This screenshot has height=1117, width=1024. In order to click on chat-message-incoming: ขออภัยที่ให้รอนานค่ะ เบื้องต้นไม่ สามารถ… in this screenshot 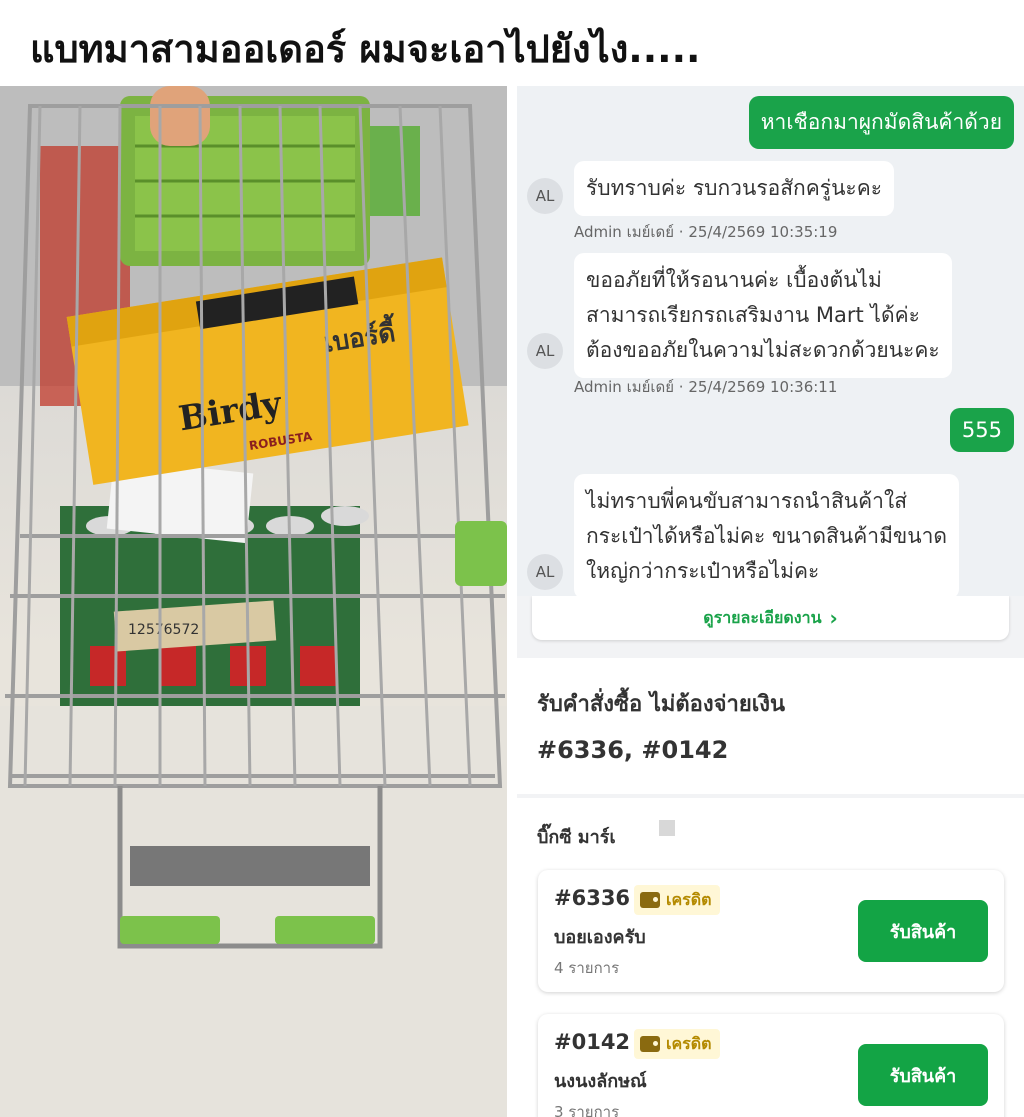, I will do `click(763, 315)`.